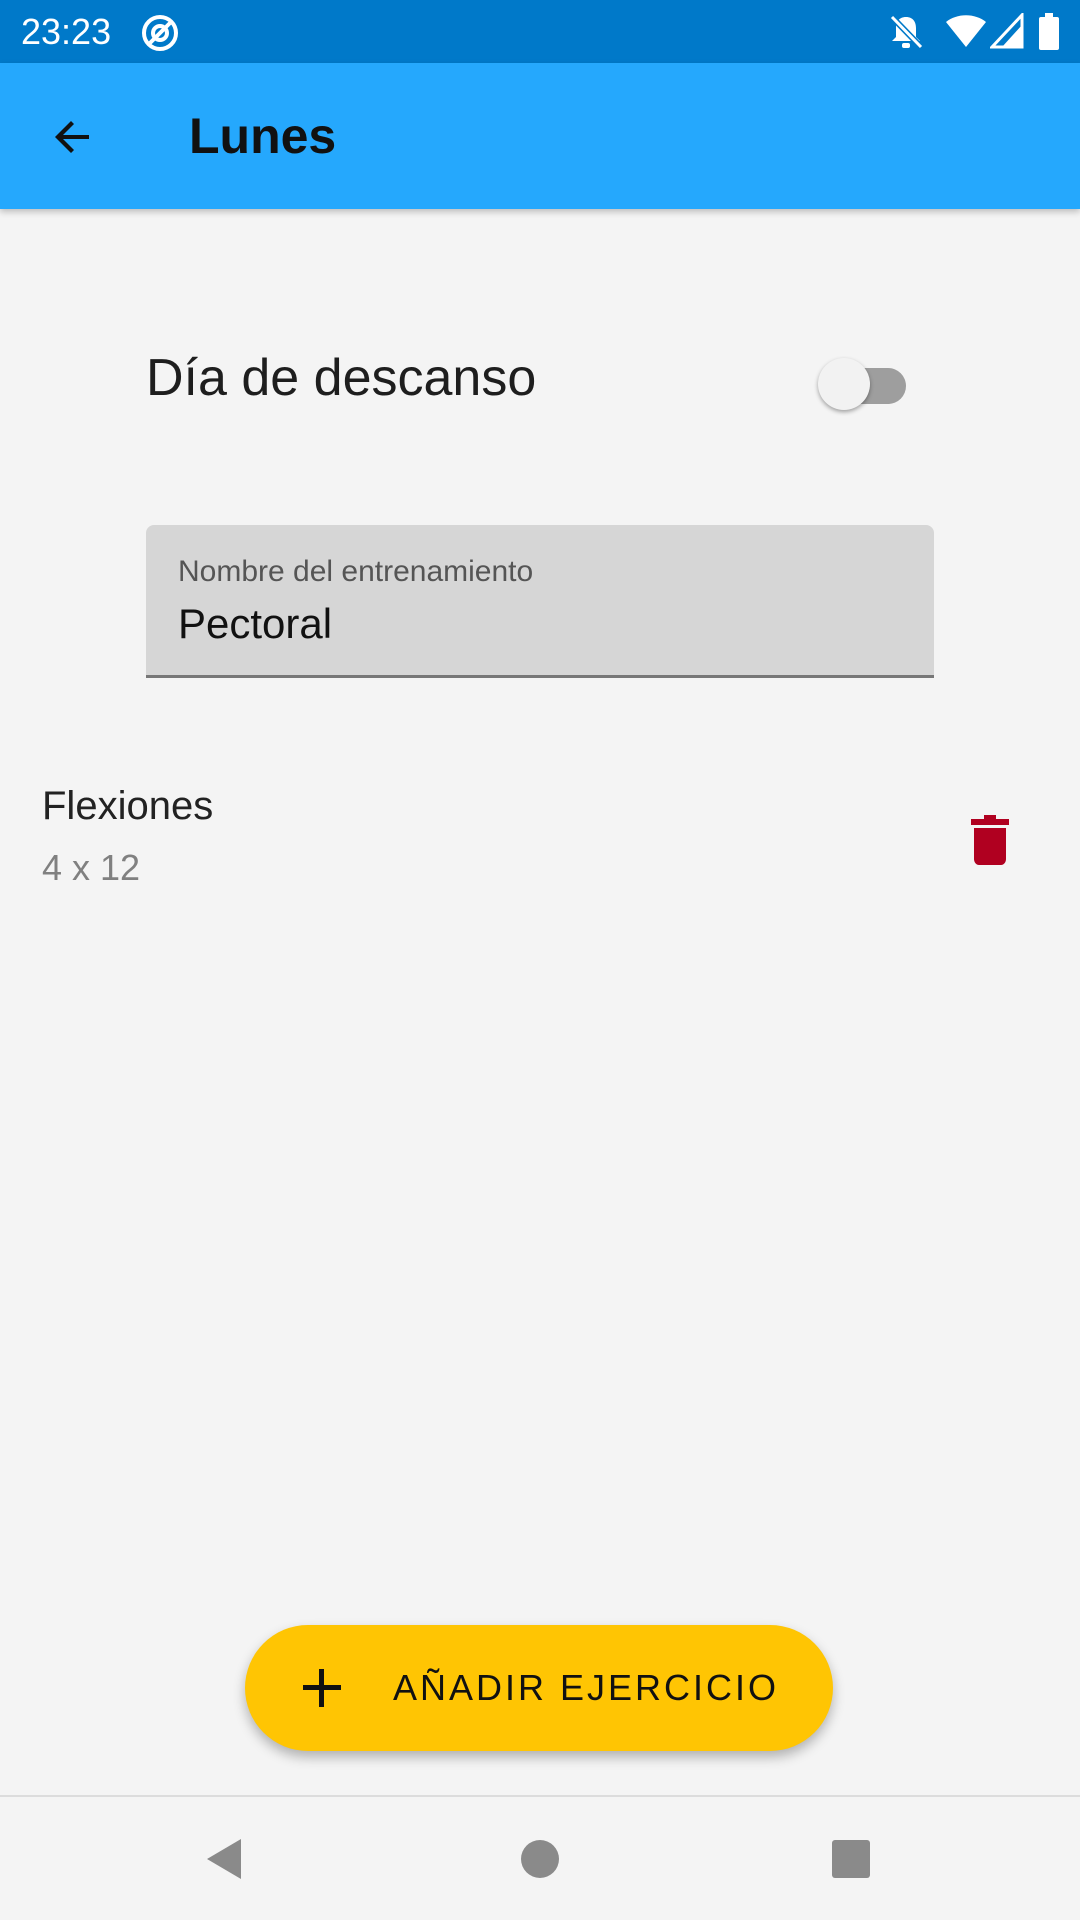  Describe the element at coordinates (844, 384) in the screenshot. I see `switch-thumb` at that location.